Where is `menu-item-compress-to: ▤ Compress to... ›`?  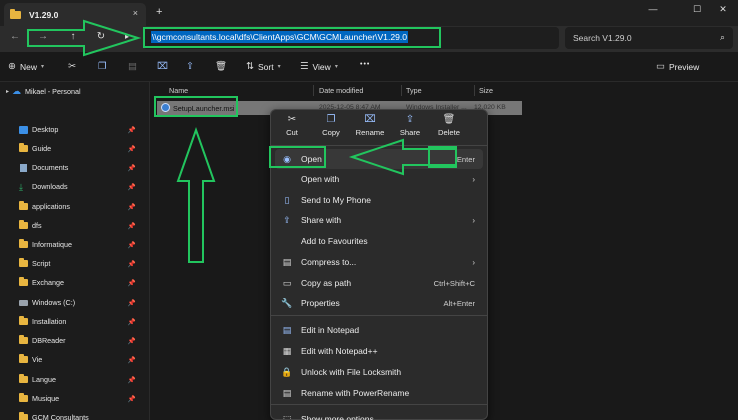 menu-item-compress-to: ▤ Compress to... › is located at coordinates (379, 262).